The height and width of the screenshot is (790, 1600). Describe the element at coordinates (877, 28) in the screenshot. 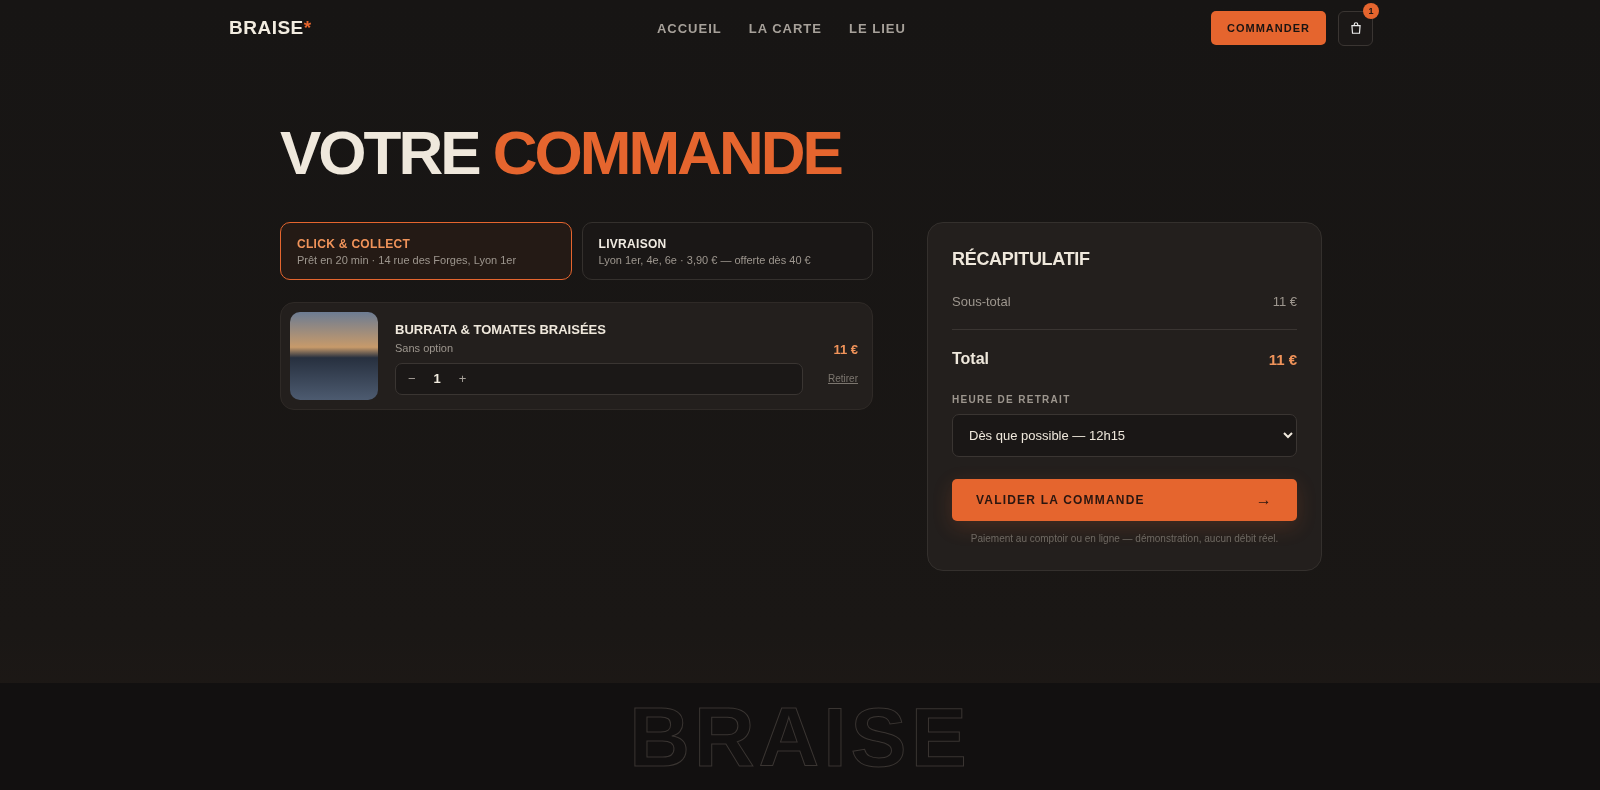

I see `nav-link: LE LIEU` at that location.